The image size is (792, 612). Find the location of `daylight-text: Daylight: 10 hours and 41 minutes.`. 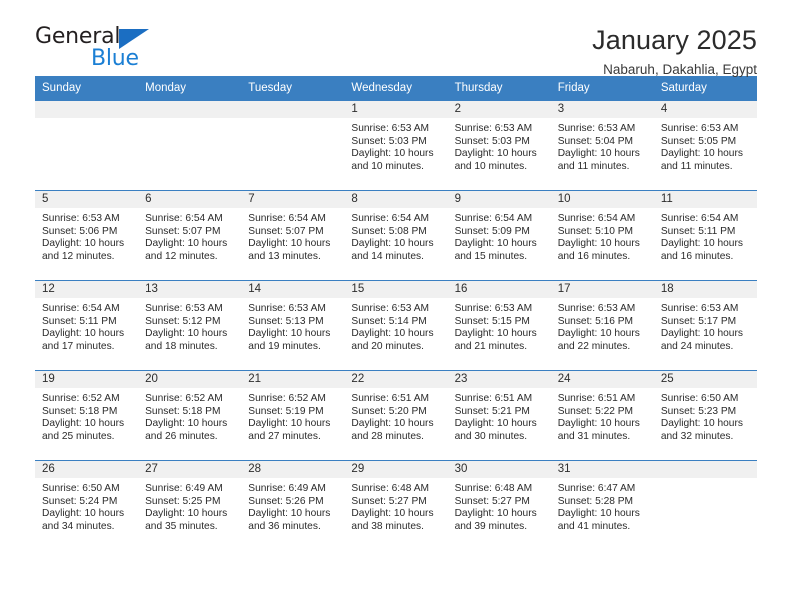

daylight-text: Daylight: 10 hours and 41 minutes. is located at coordinates (598, 520).